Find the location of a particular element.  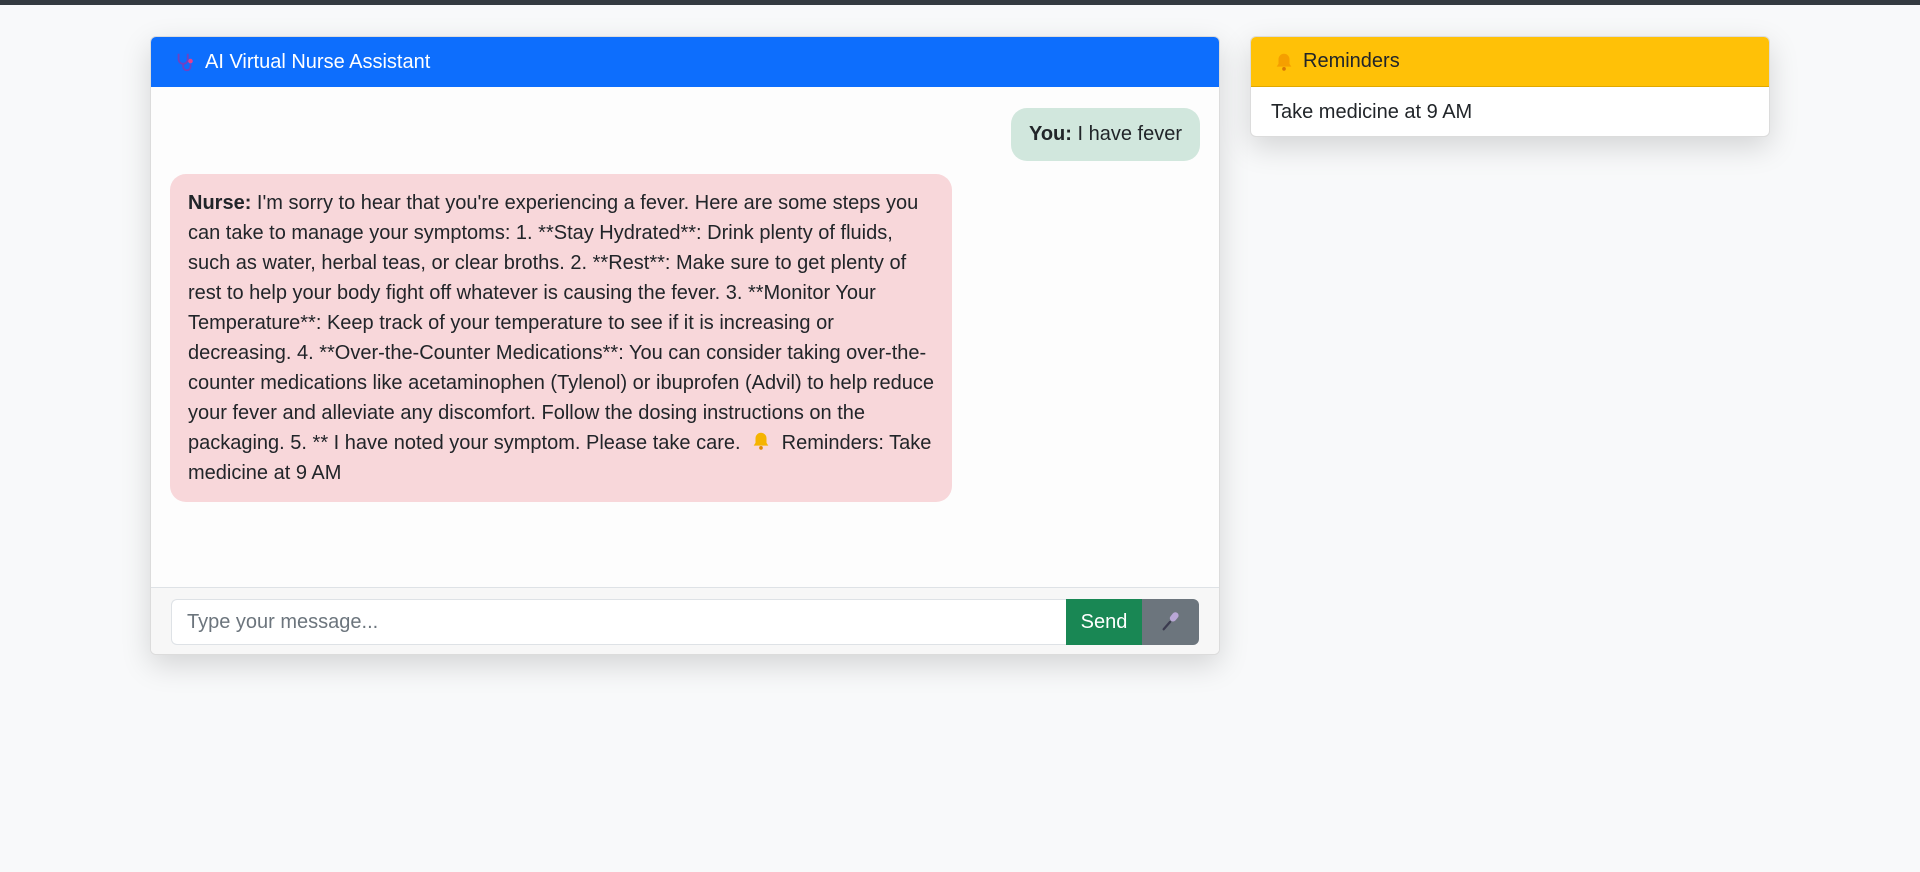

microphone-icon is located at coordinates (1171, 622).